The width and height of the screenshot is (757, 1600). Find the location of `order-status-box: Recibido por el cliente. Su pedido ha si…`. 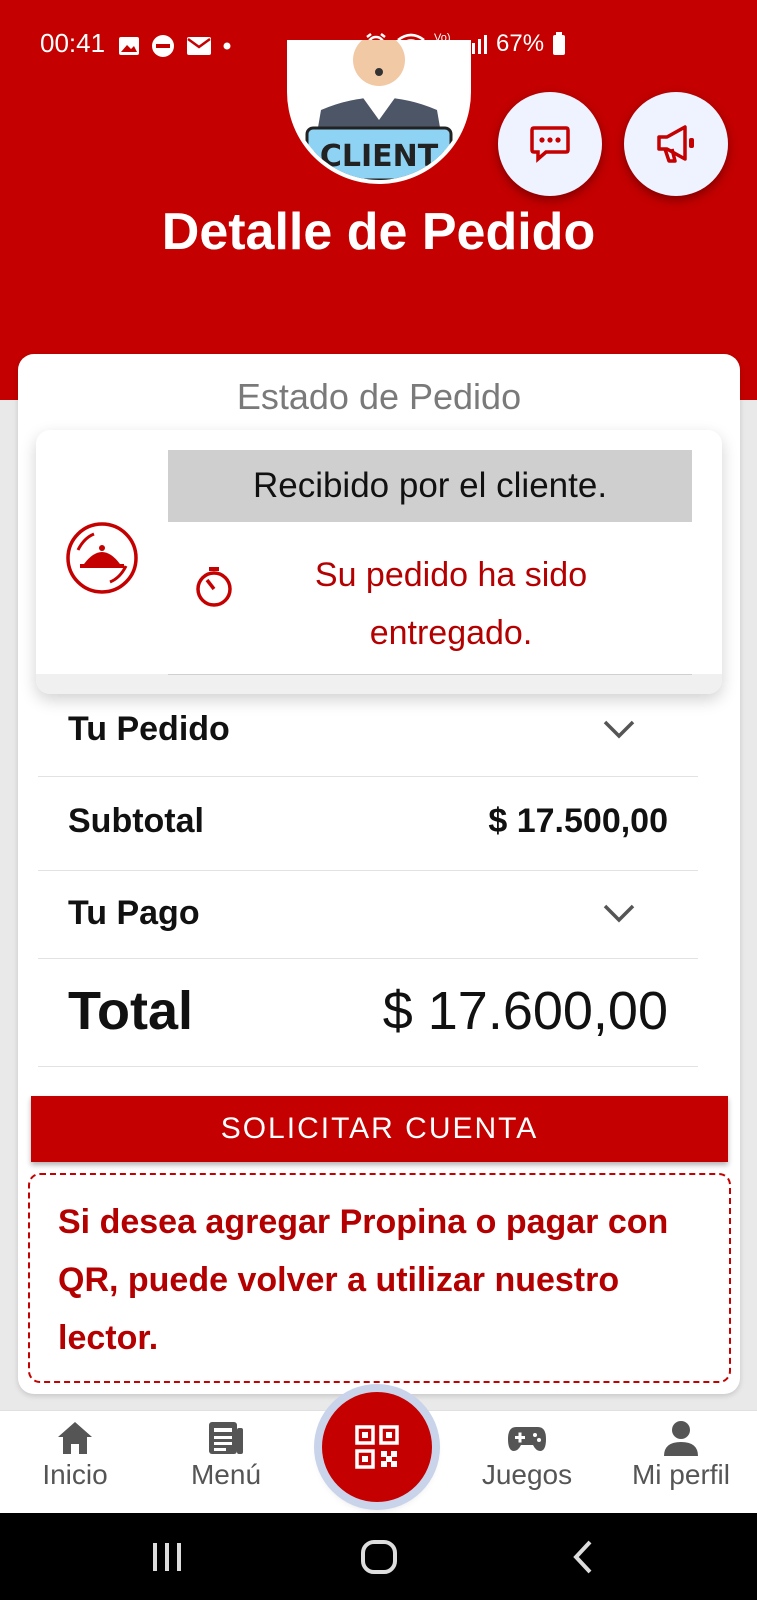

order-status-box: Recibido por el cliente. Su pedido ha si… is located at coordinates (379, 562).